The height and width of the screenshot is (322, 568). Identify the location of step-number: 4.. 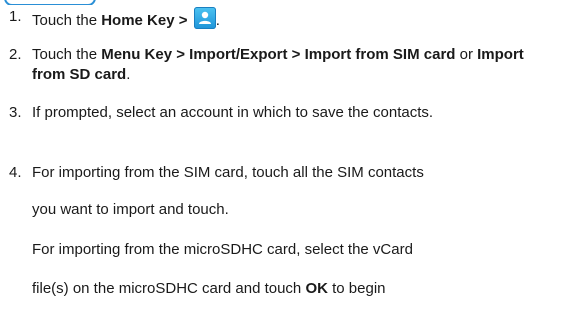
(15, 172).